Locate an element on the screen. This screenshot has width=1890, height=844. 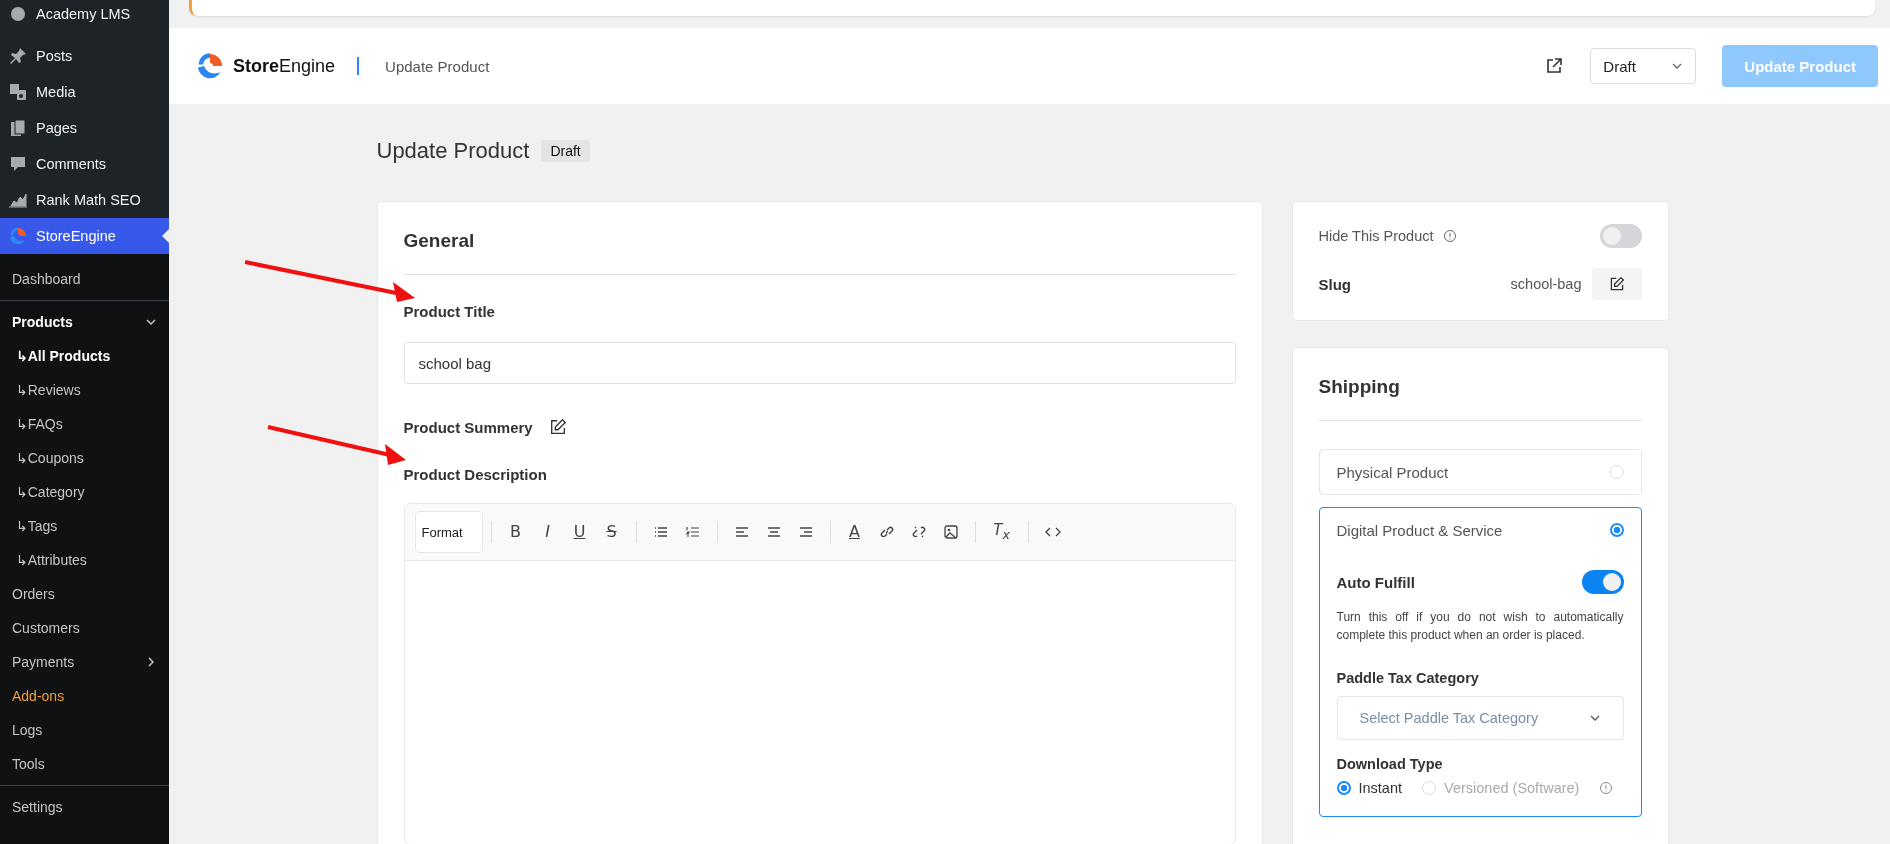
unlink-icon is located at coordinates (918, 532).